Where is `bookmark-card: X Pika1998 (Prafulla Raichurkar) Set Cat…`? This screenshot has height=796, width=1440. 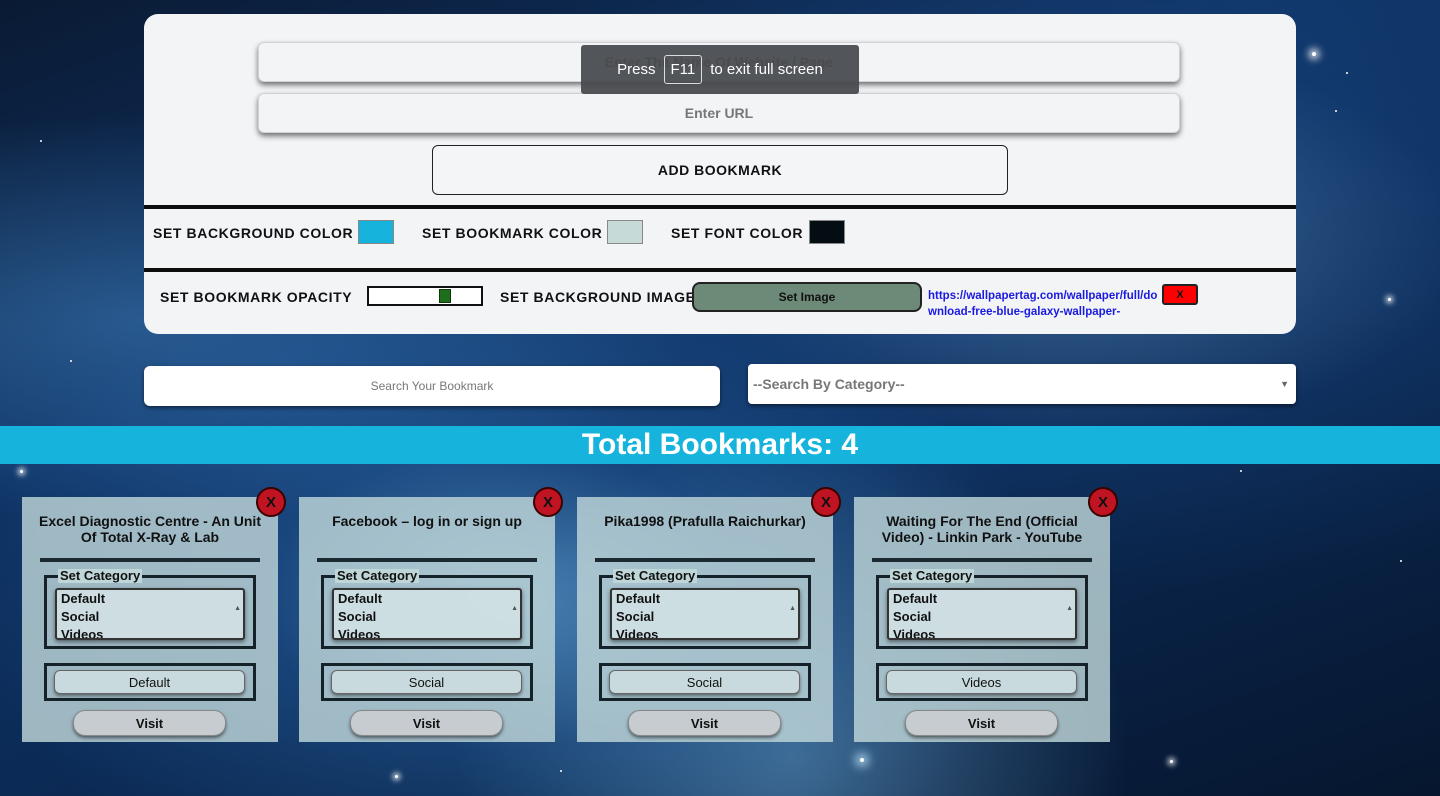
bookmark-card: X Pika1998 (Prafulla Raichurkar) Set Cat… is located at coordinates (709, 614).